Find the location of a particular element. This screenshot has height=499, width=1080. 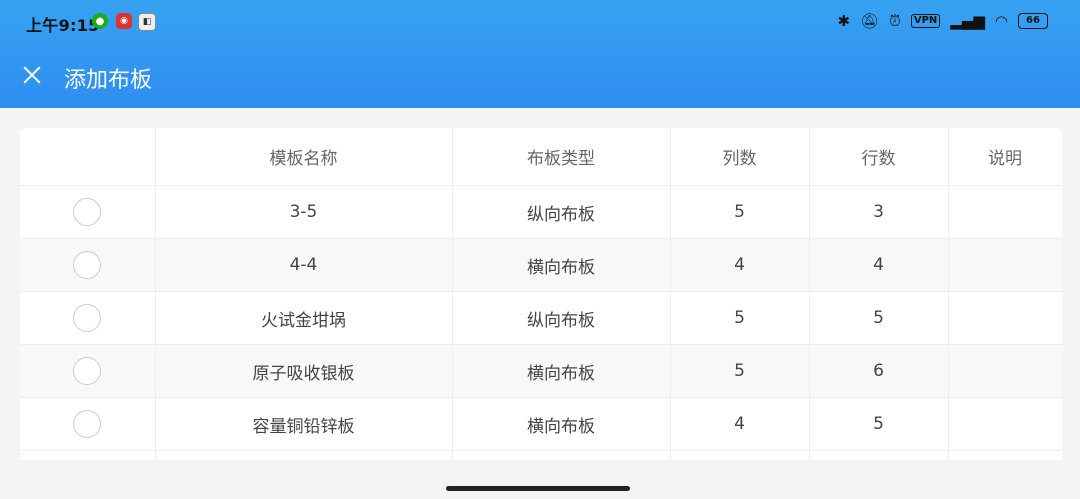

column-header-type: 布板类型 is located at coordinates (561, 157).